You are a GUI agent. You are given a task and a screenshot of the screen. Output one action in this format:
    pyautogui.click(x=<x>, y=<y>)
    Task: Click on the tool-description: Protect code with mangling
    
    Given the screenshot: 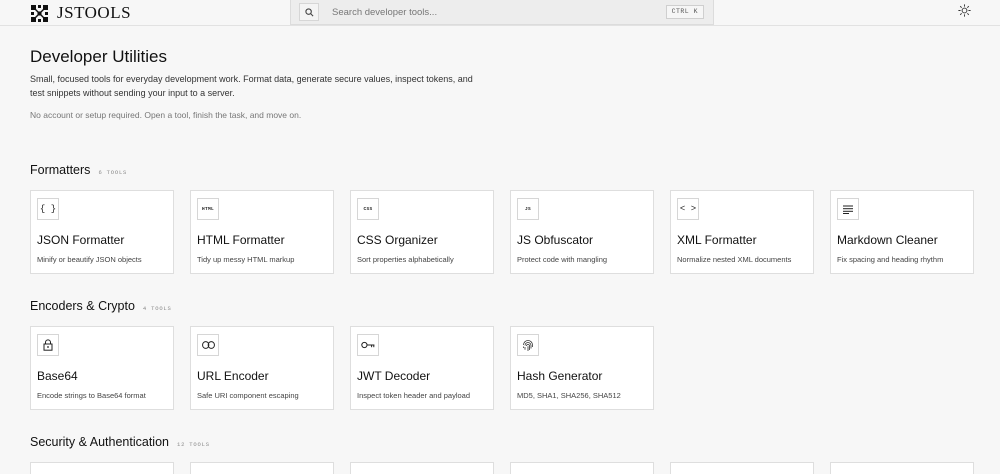 What is the action you would take?
    pyautogui.click(x=562, y=259)
    